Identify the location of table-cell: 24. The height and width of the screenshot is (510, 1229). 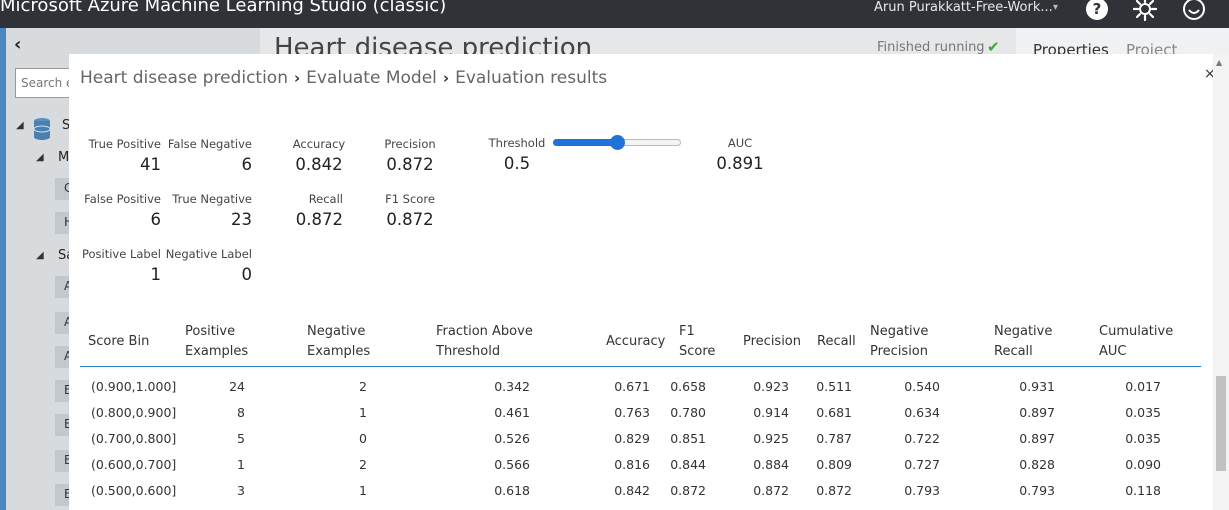
(237, 386).